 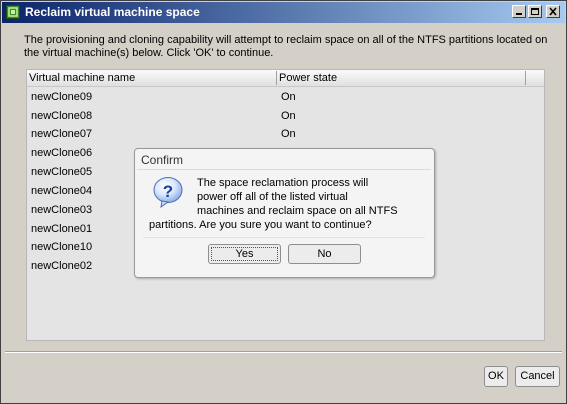 I want to click on table-row: newClone07 On, so click(x=285, y=134).